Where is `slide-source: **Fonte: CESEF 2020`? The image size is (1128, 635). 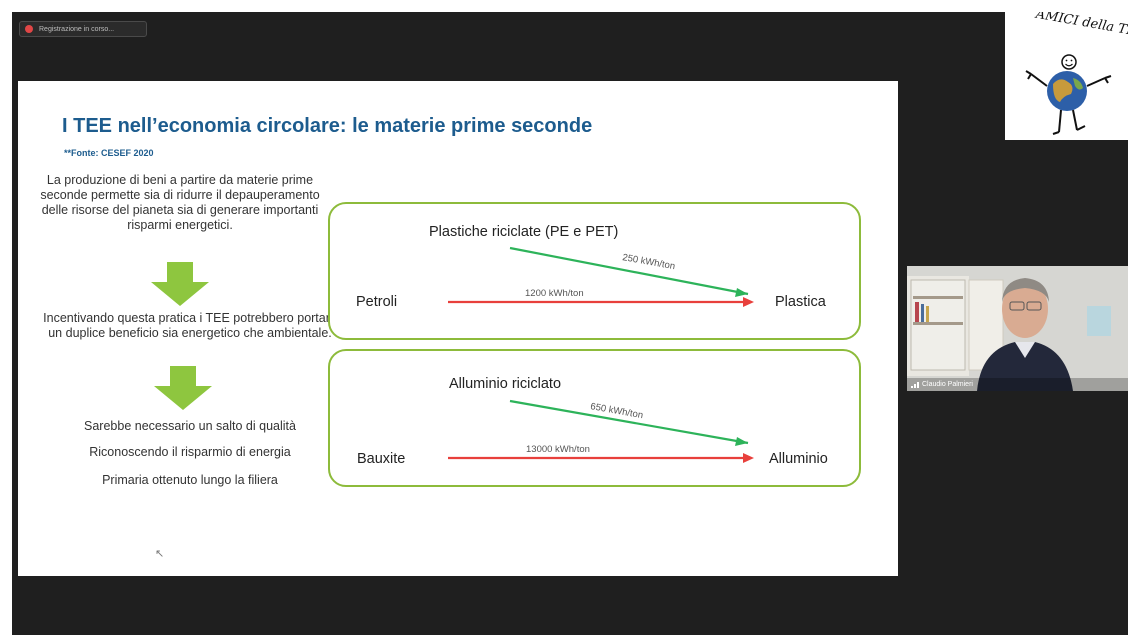 slide-source: **Fonte: CESEF 2020 is located at coordinates (109, 153).